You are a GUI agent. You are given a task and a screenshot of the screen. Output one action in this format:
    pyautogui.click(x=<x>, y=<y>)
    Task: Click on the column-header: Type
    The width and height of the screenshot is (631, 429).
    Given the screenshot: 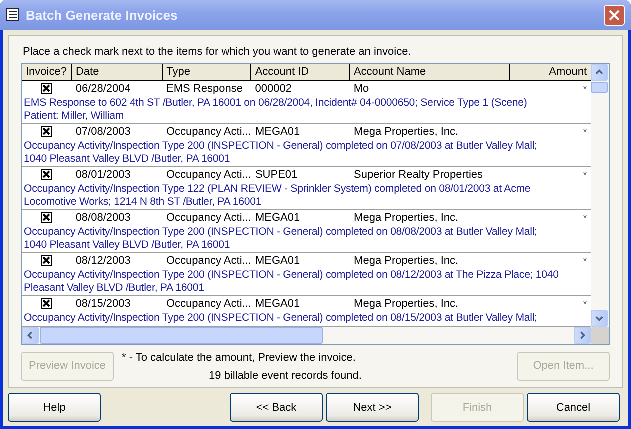 What is the action you would take?
    pyautogui.click(x=207, y=72)
    